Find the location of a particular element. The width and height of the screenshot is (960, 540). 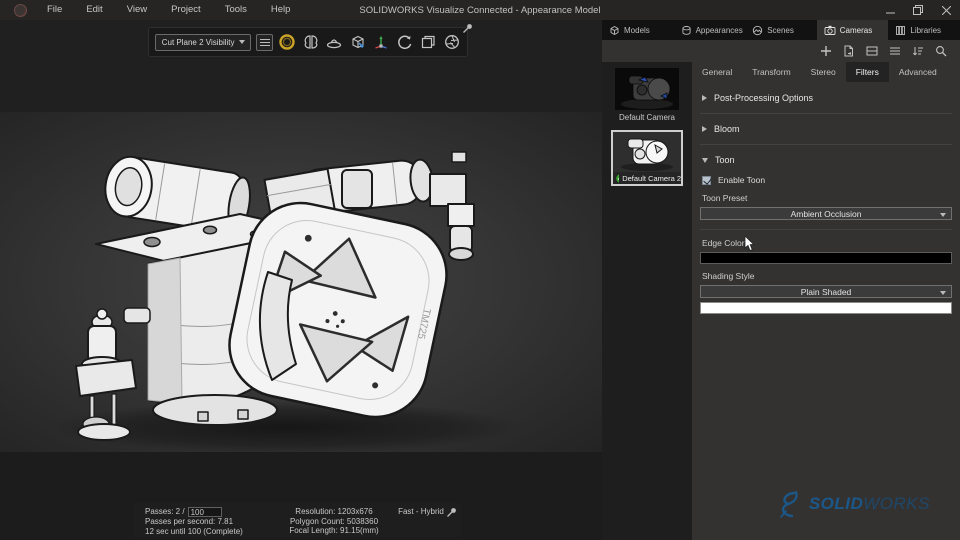

menu-project: Project is located at coordinates (186, 10).